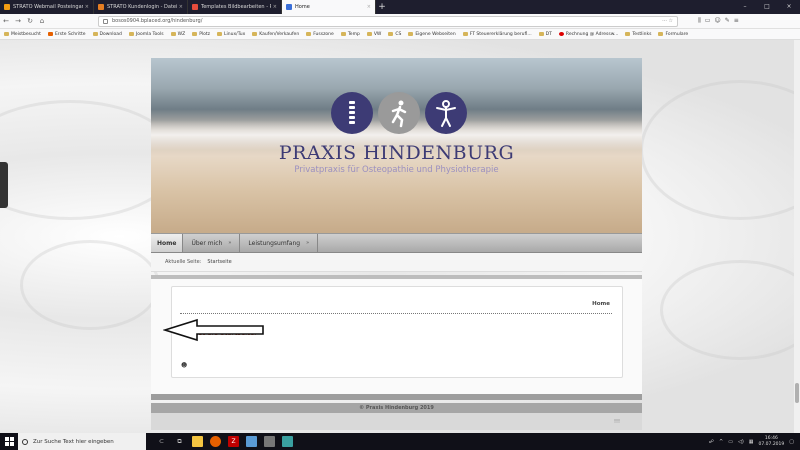  Describe the element at coordinates (736, 21) in the screenshot. I see `menu-icon: ≡` at that location.